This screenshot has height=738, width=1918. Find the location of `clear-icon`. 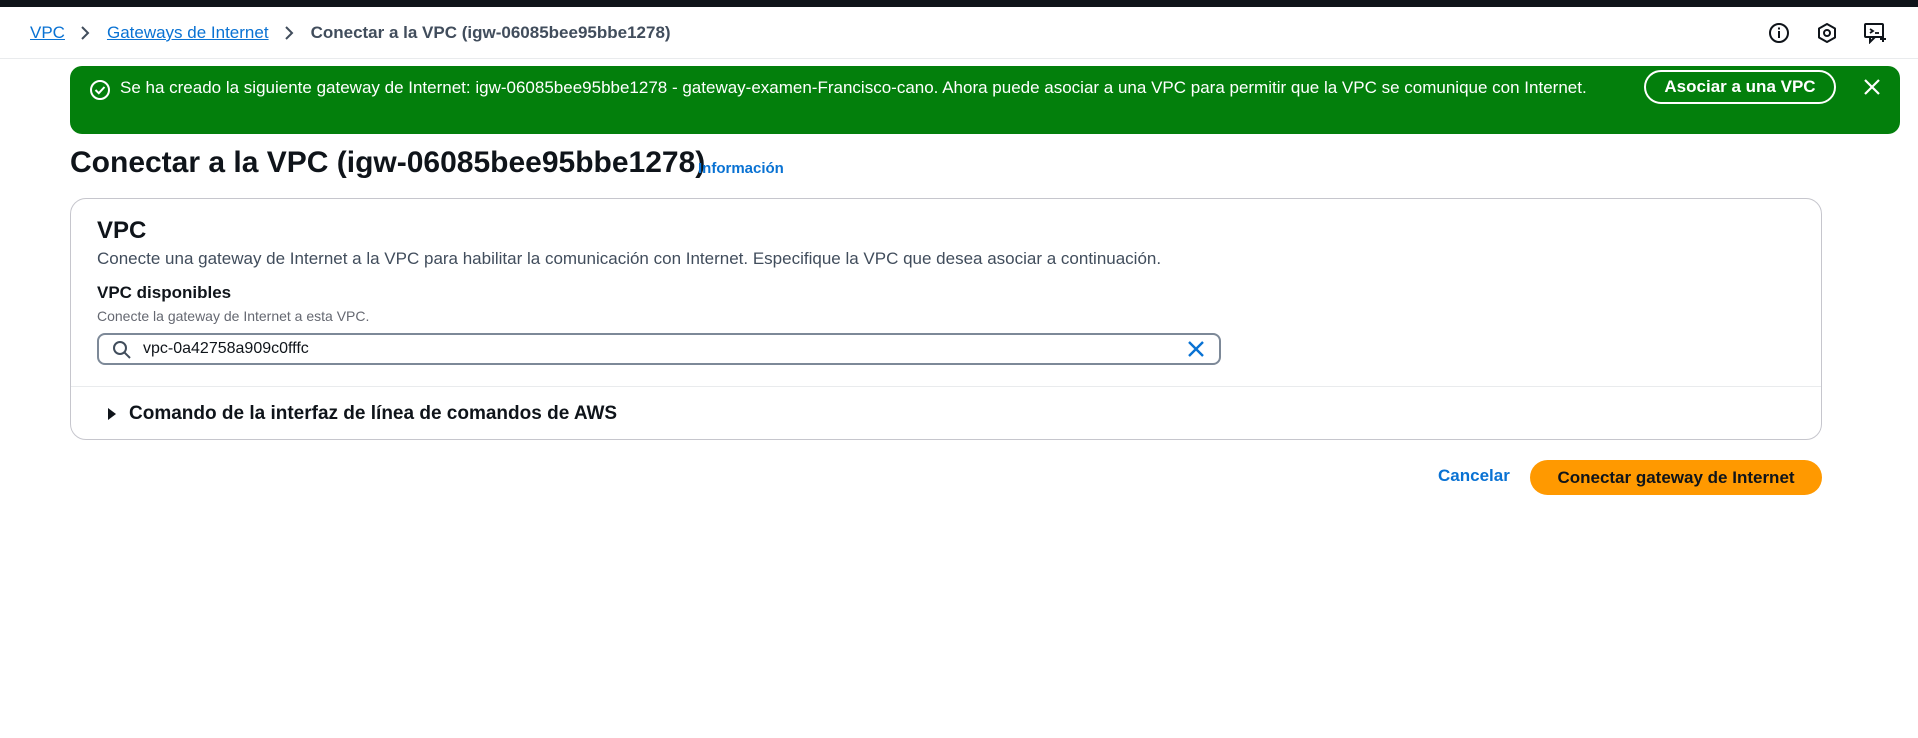

clear-icon is located at coordinates (1196, 349).